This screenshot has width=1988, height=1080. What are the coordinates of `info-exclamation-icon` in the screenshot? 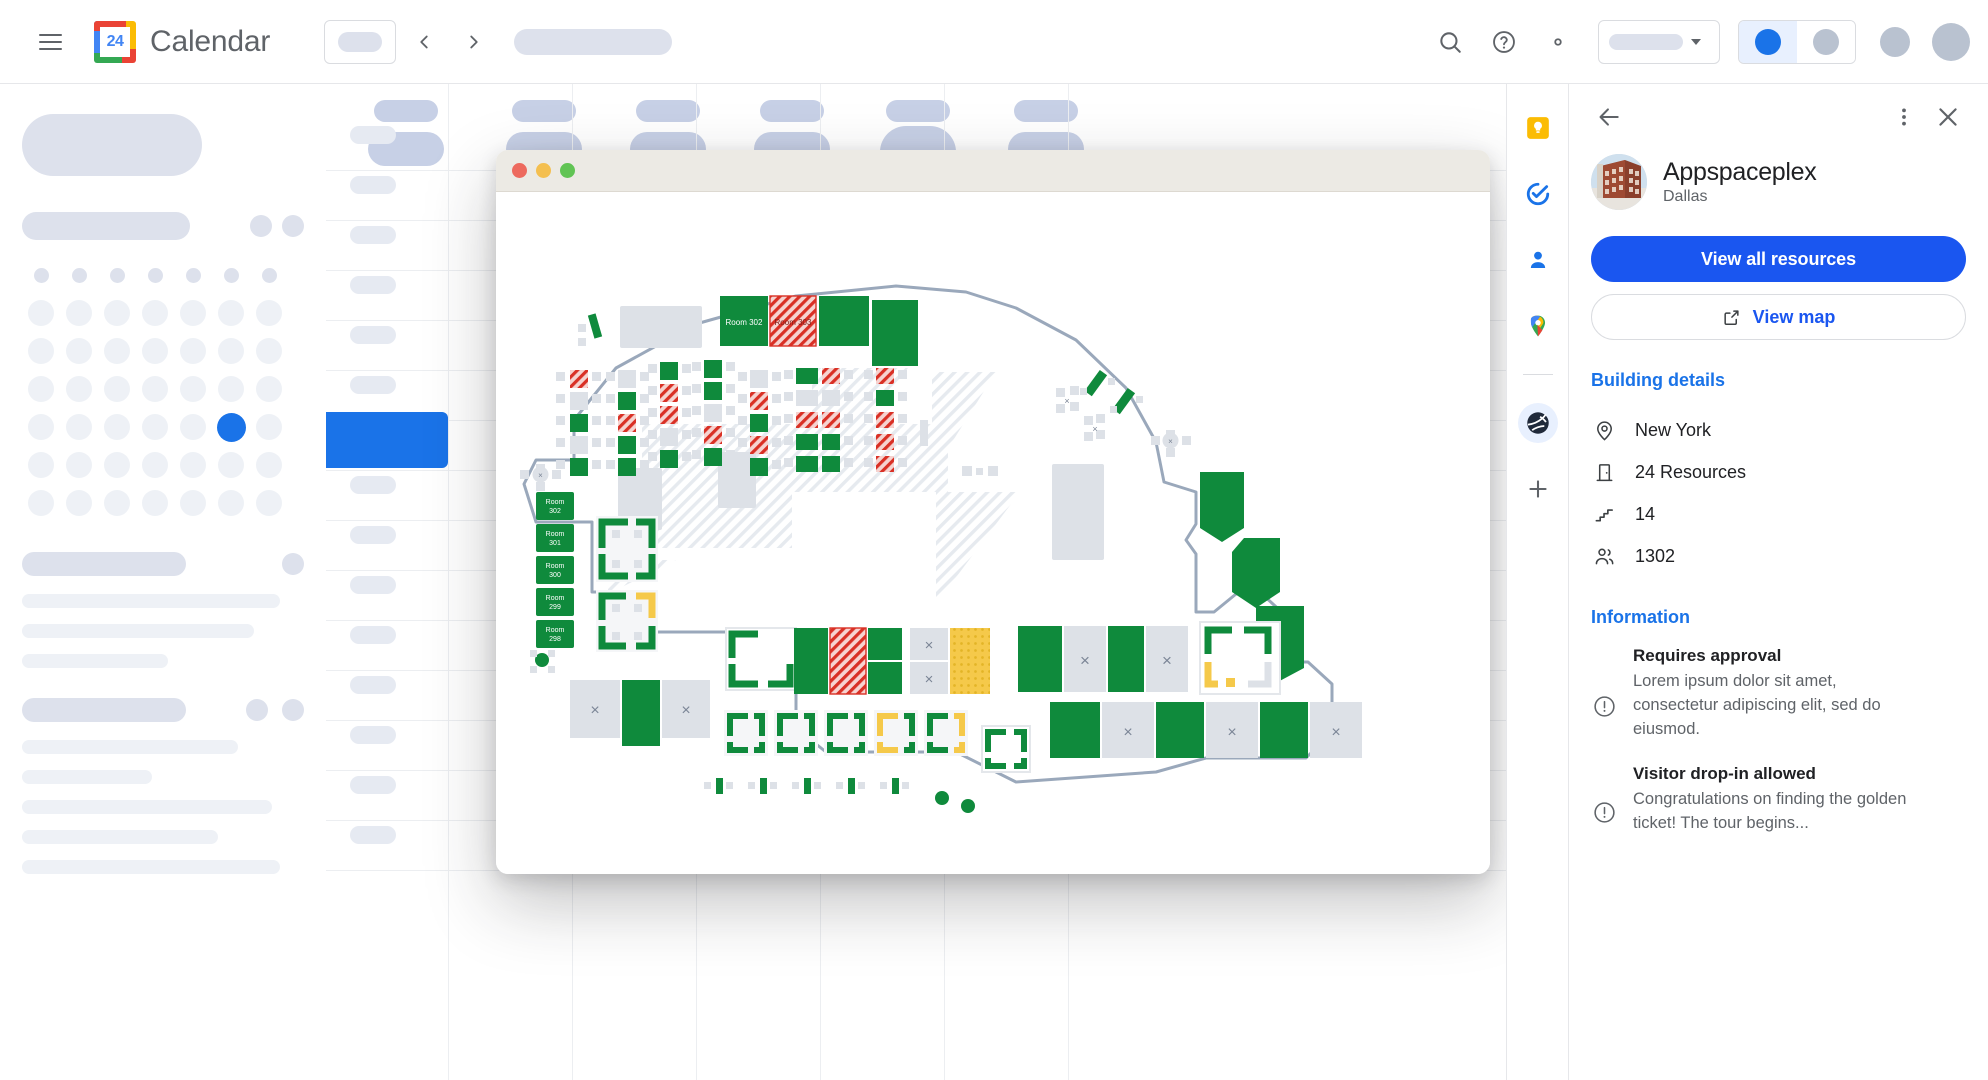 It's located at (1604, 694).